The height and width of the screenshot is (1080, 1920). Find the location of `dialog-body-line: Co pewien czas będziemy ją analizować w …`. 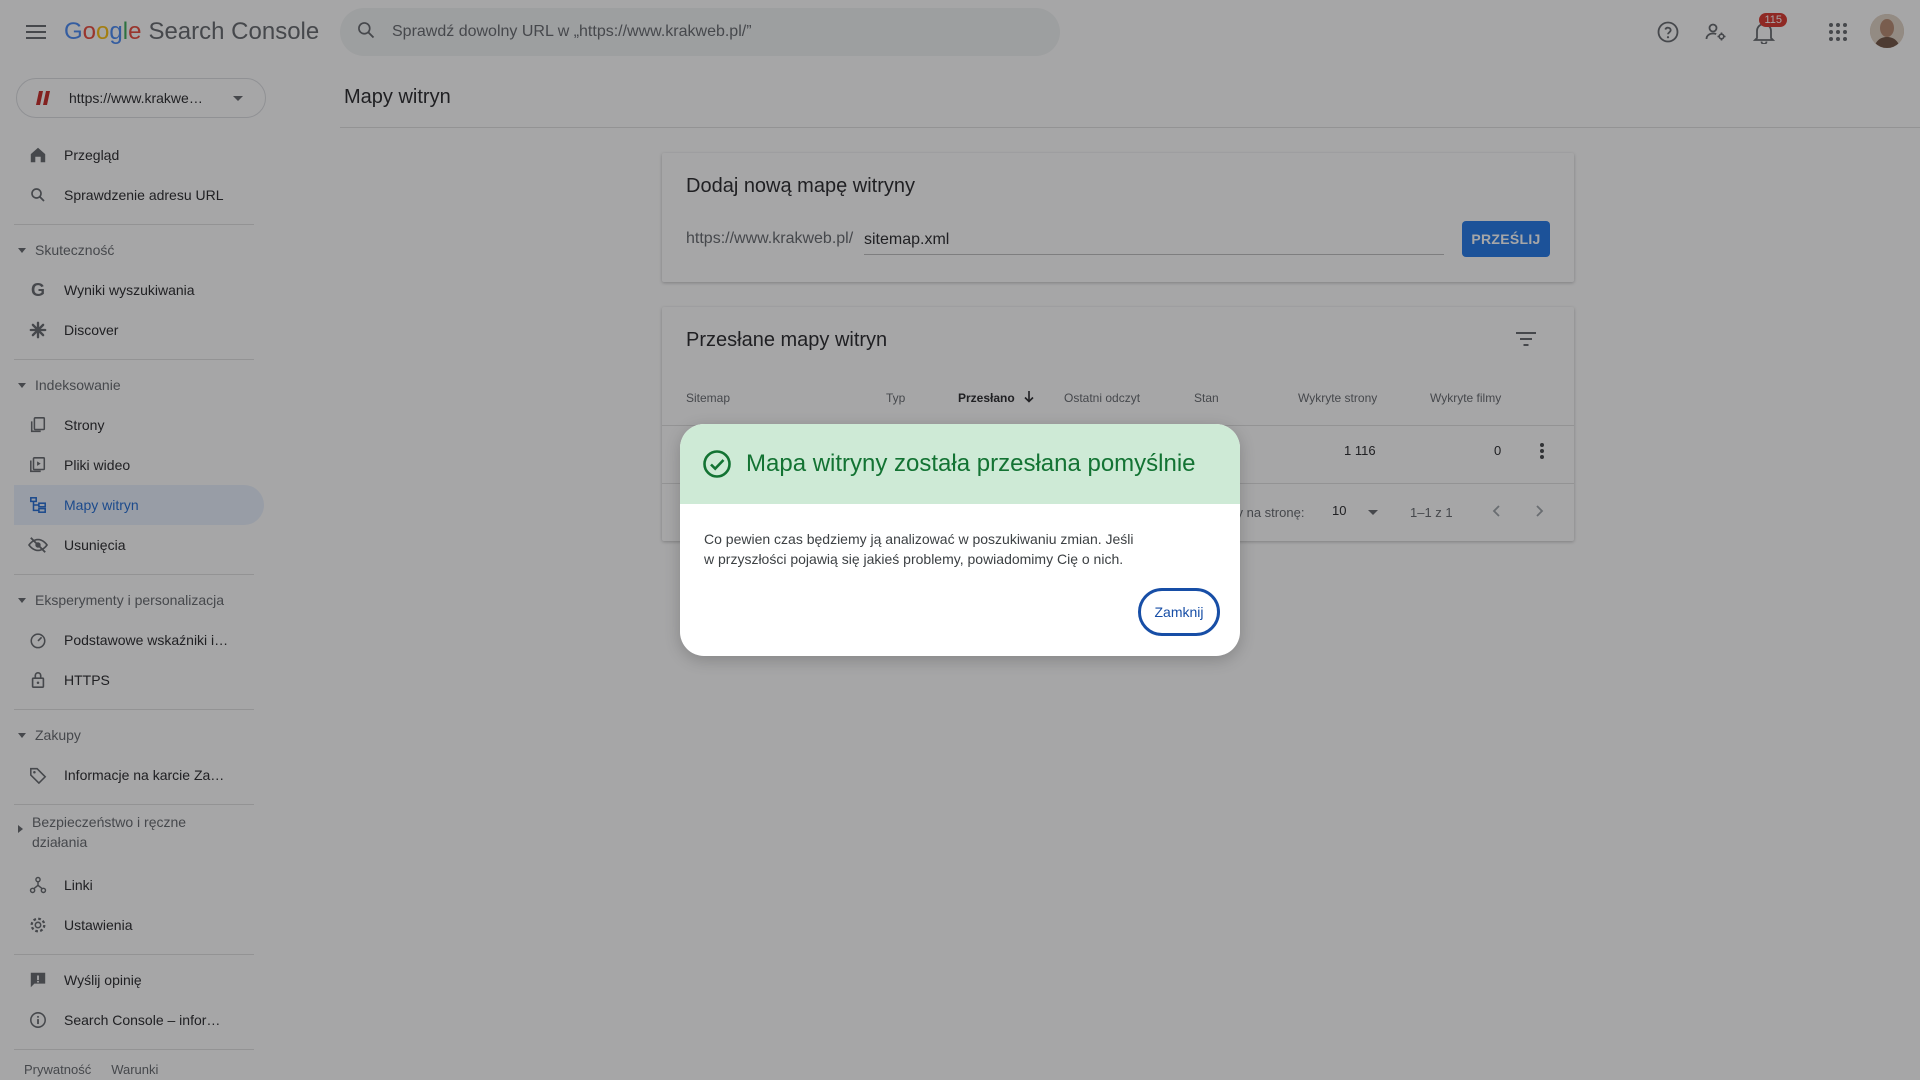

dialog-body-line: Co pewien czas będziemy ją analizować w … is located at coordinates (919, 539).